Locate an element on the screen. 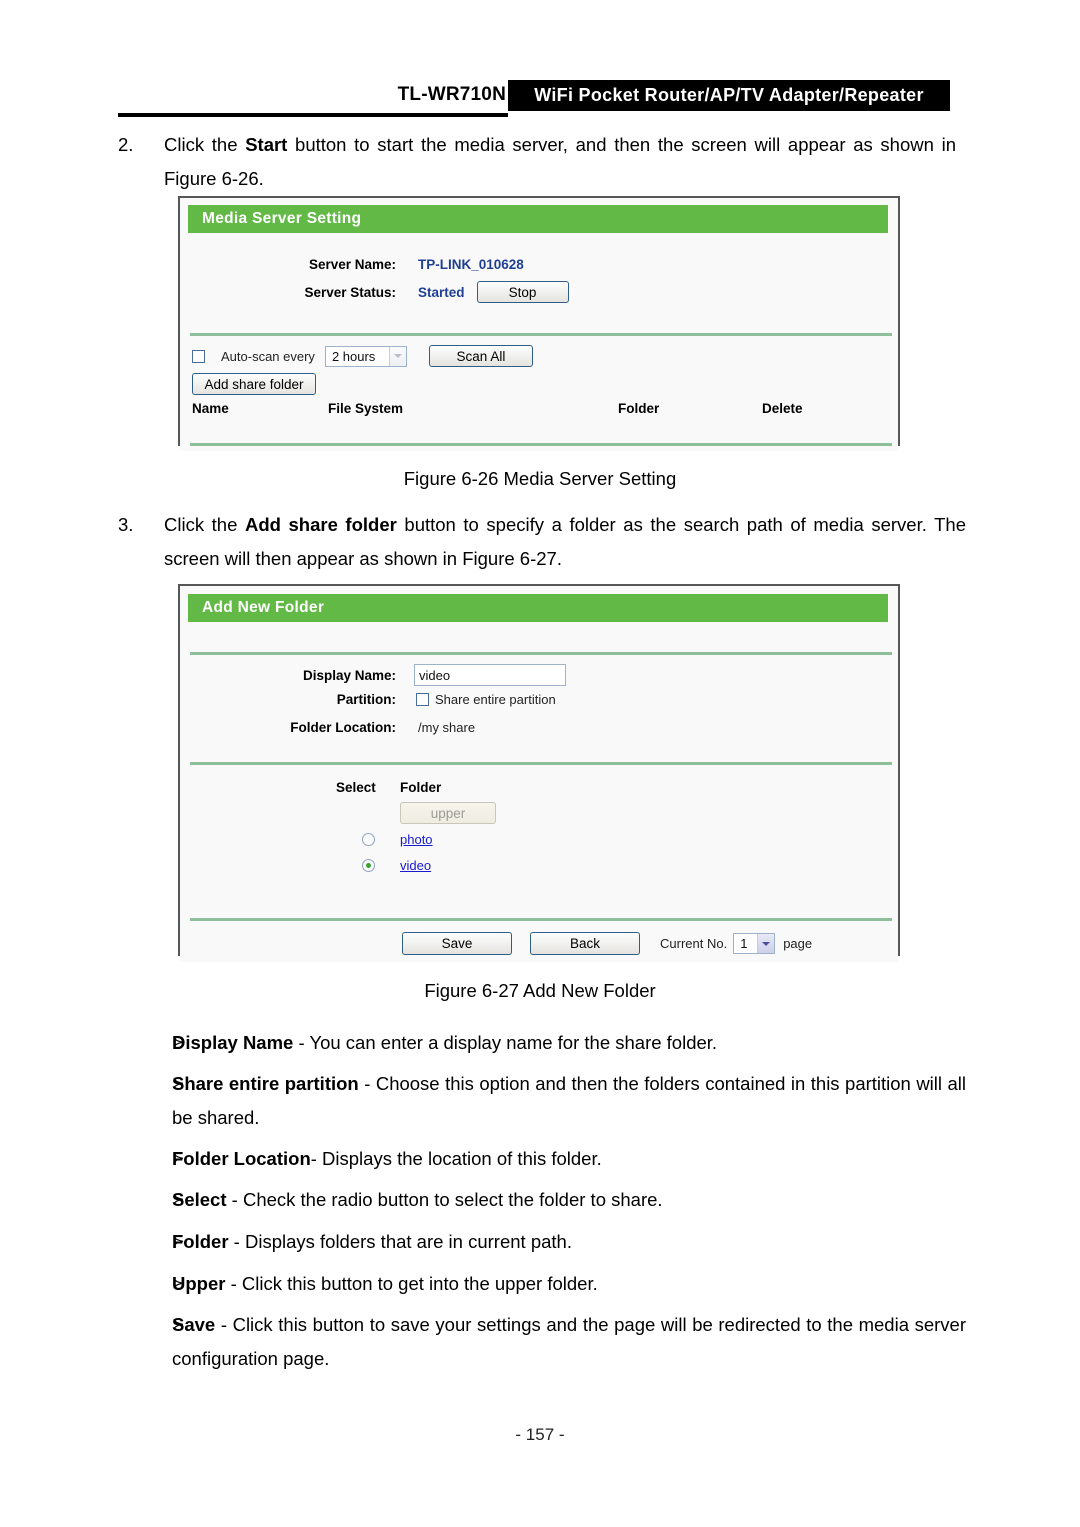  folder-link-video: video is located at coordinates (415, 865).